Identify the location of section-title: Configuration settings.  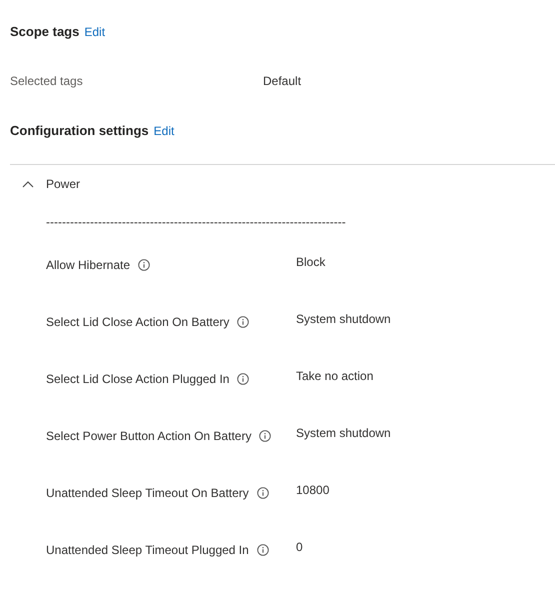
(79, 131).